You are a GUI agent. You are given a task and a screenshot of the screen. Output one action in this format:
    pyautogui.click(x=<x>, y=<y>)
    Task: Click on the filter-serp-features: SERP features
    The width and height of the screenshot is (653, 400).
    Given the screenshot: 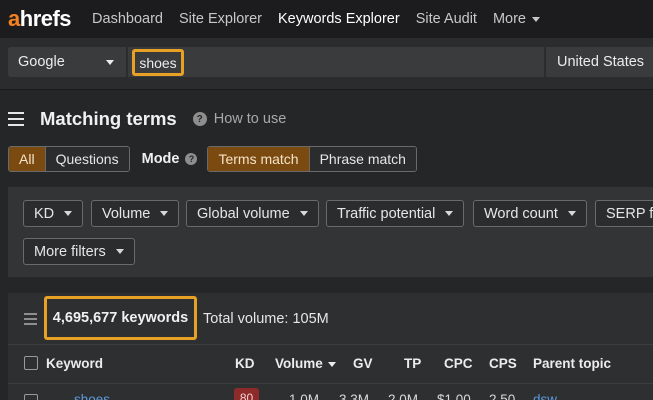 What is the action you would take?
    pyautogui.click(x=624, y=213)
    